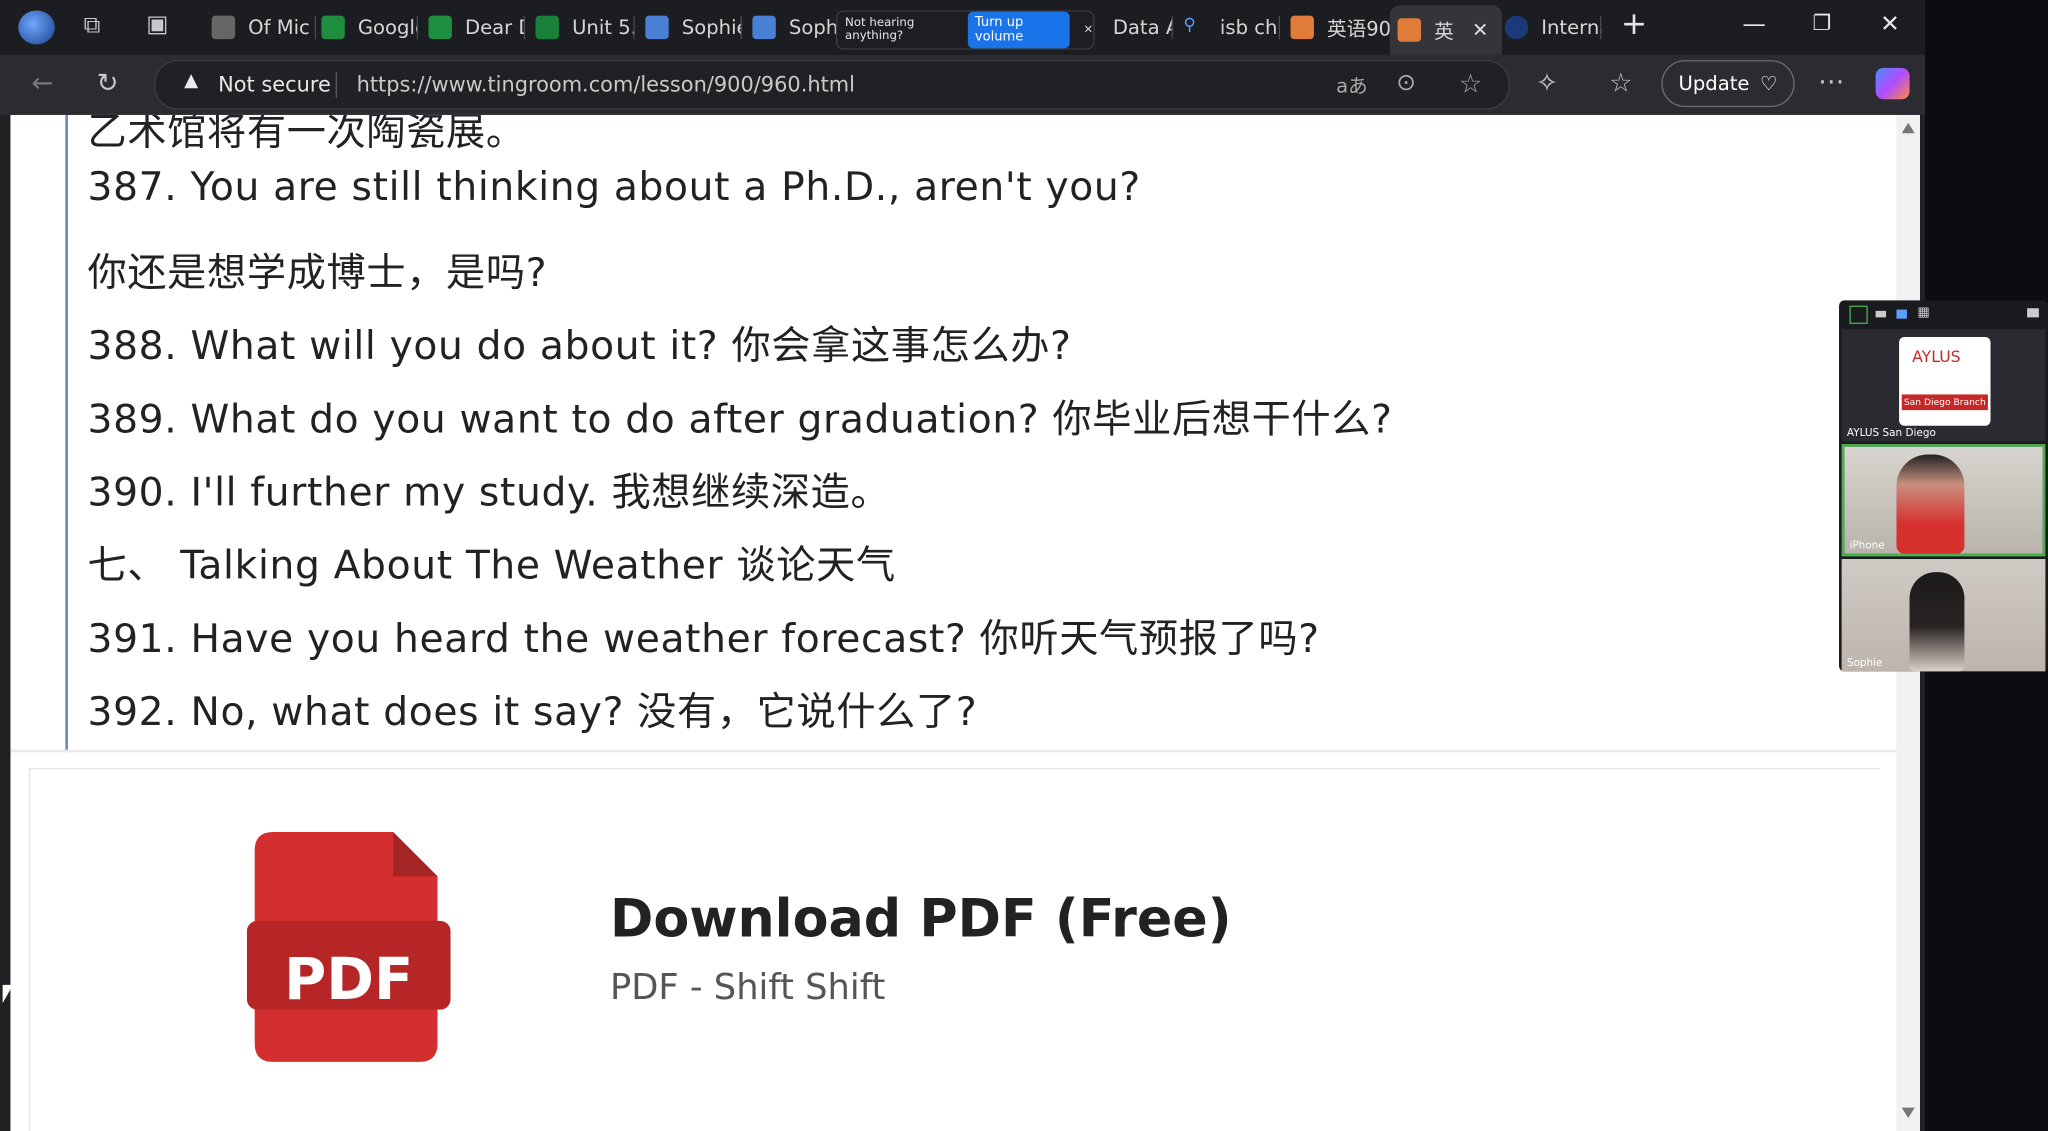 The width and height of the screenshot is (2048, 1131). I want to click on speaker-view-icon, so click(1901, 314).